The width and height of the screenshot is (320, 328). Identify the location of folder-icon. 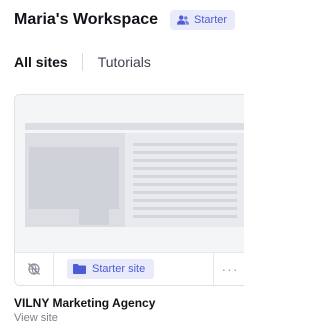
(79, 269).